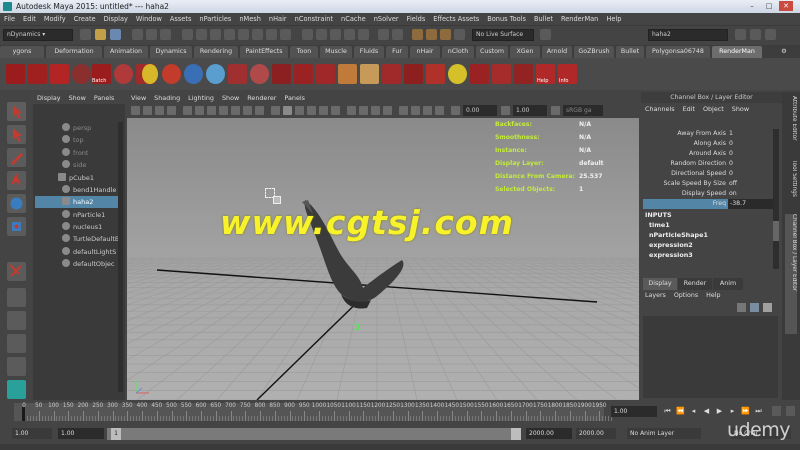 This screenshot has width=800, height=450. What do you see at coordinates (16, 111) in the screenshot?
I see `select-tool-icon` at bounding box center [16, 111].